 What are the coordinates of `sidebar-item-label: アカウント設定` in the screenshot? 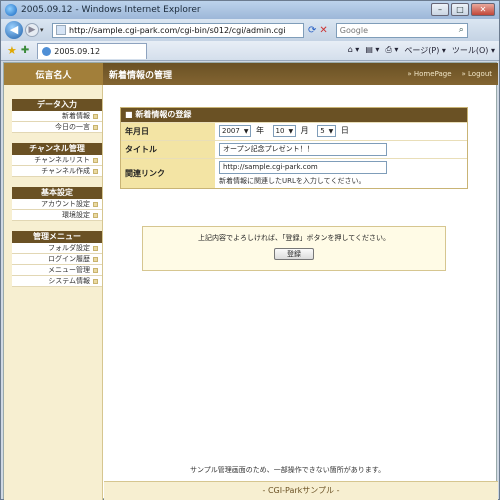 It's located at (65, 204).